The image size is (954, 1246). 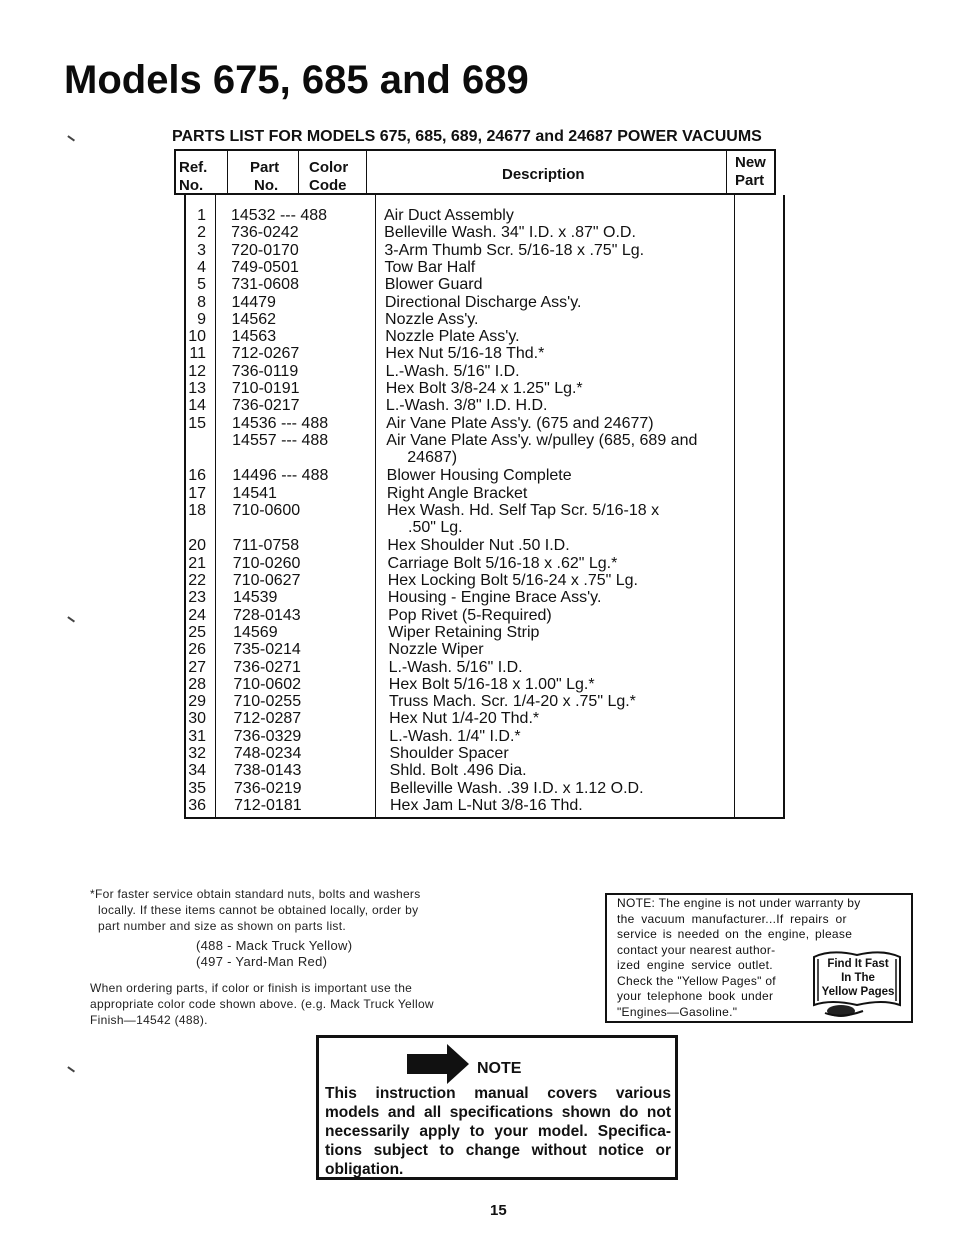 What do you see at coordinates (267, 667) in the screenshot?
I see `part-no: 736-0271` at bounding box center [267, 667].